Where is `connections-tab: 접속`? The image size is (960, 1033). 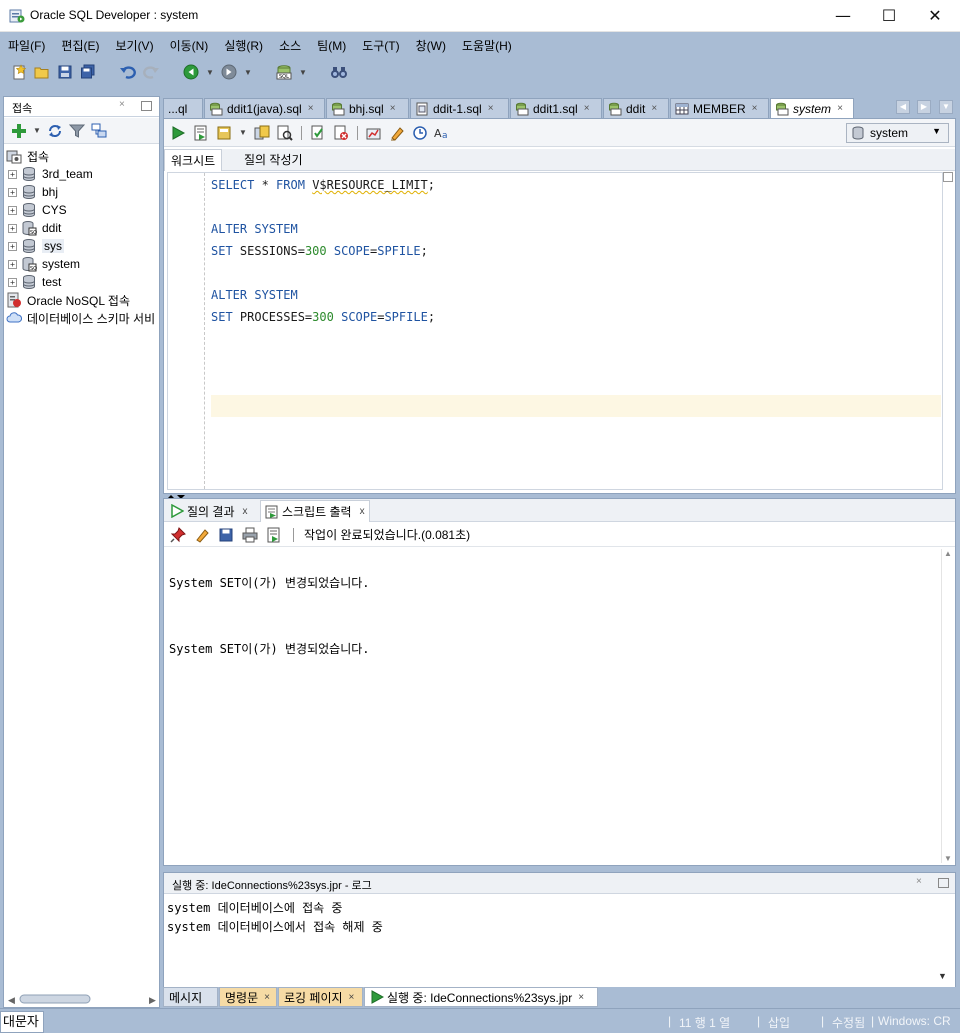
connections-tab: 접속 is located at coordinates (22, 108).